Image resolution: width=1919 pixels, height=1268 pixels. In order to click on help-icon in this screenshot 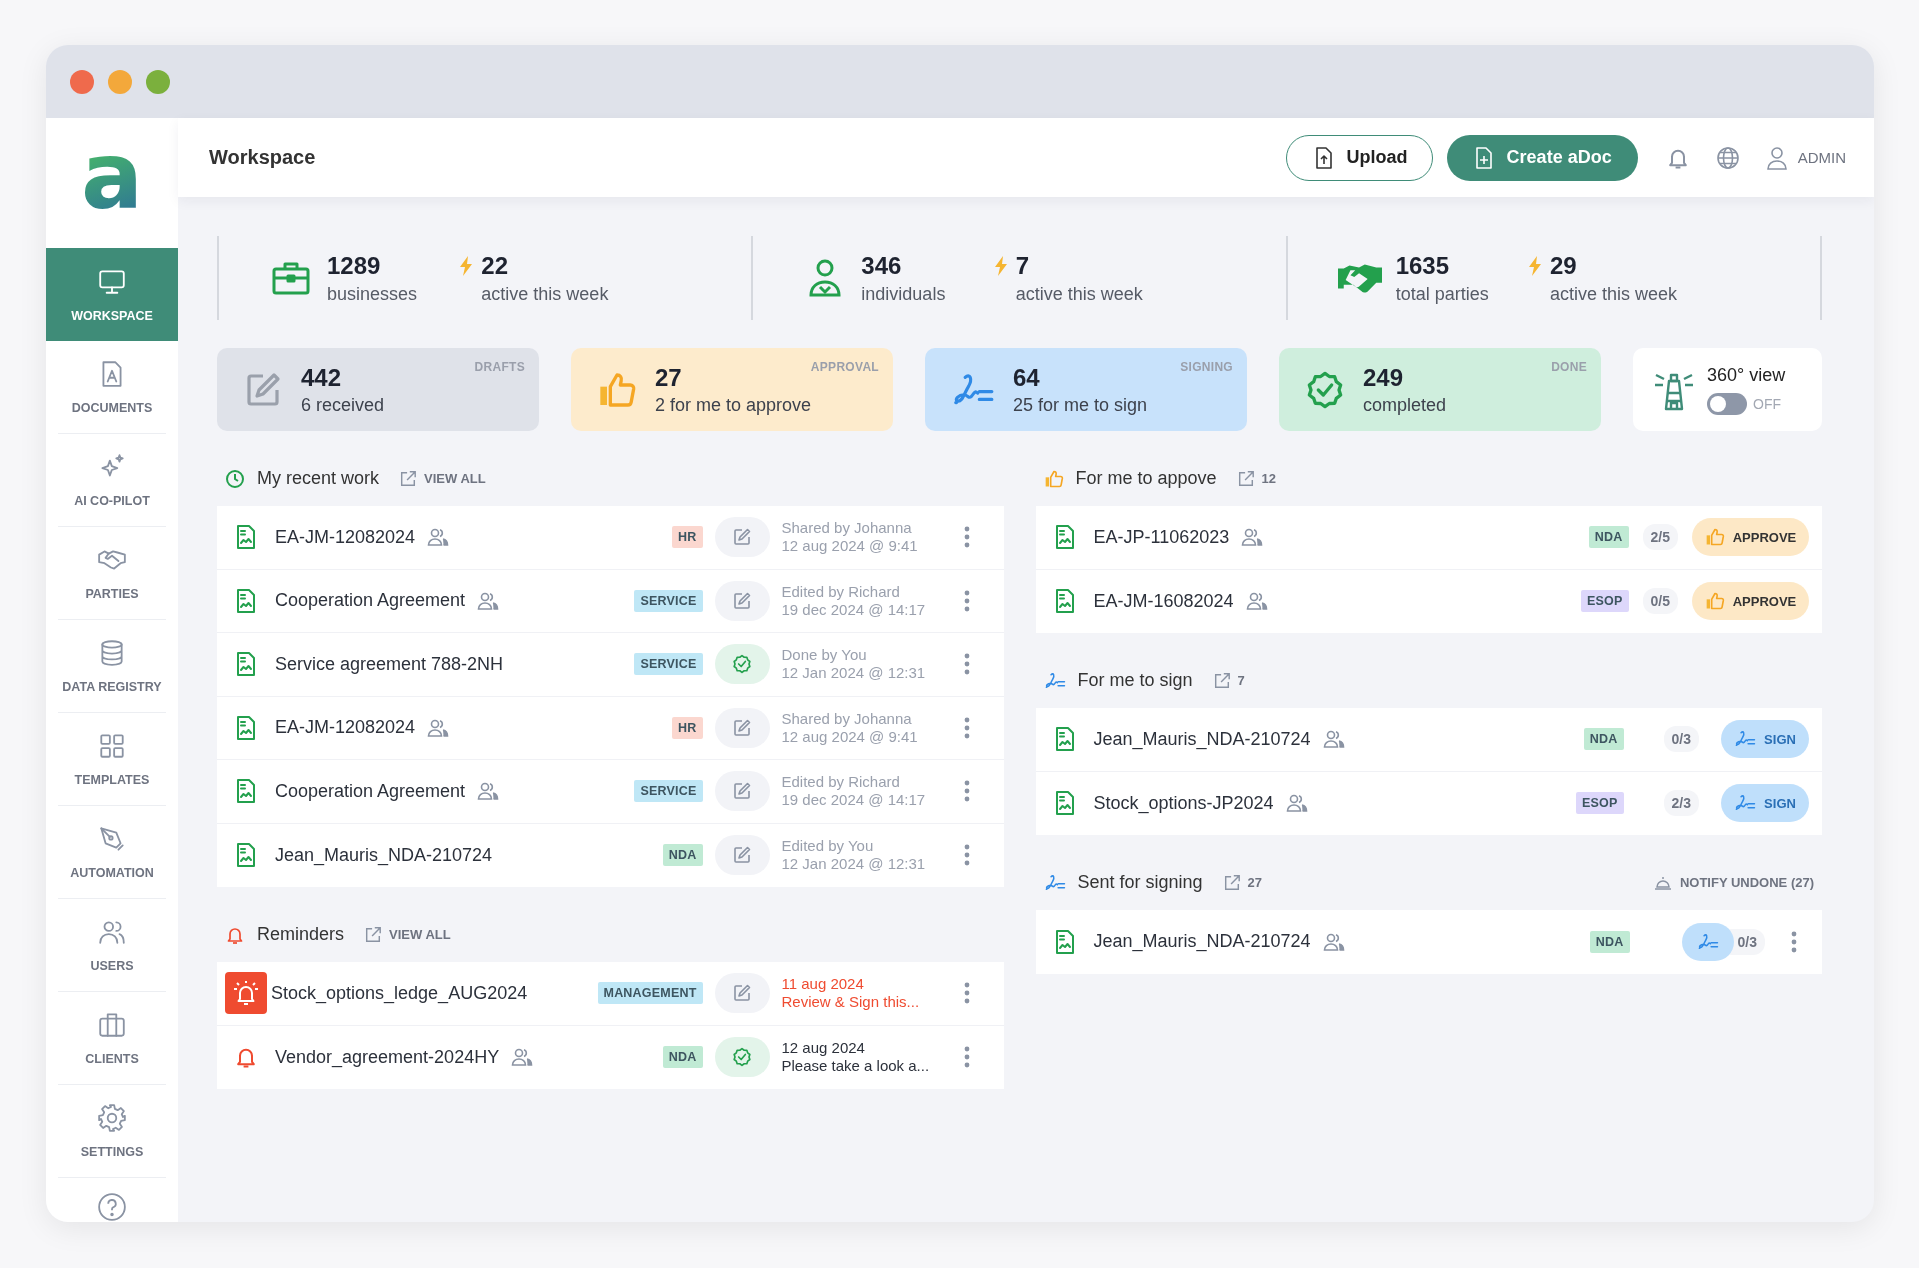, I will do `click(112, 1207)`.